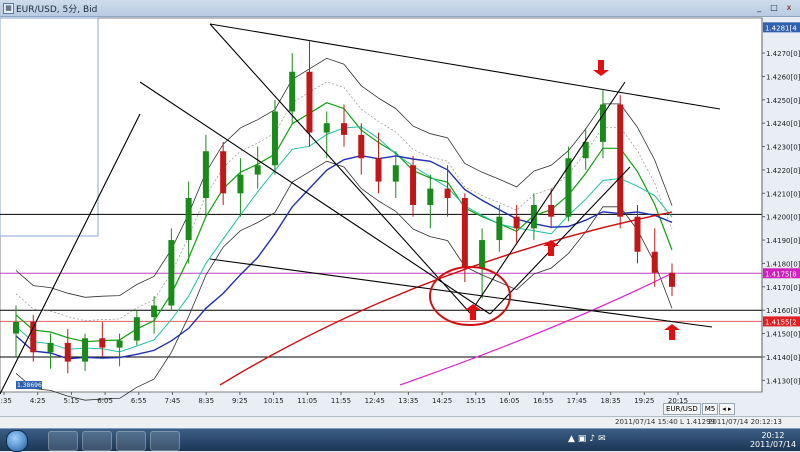  I want to click on price-label: 1.4281[4, so click(781, 28).